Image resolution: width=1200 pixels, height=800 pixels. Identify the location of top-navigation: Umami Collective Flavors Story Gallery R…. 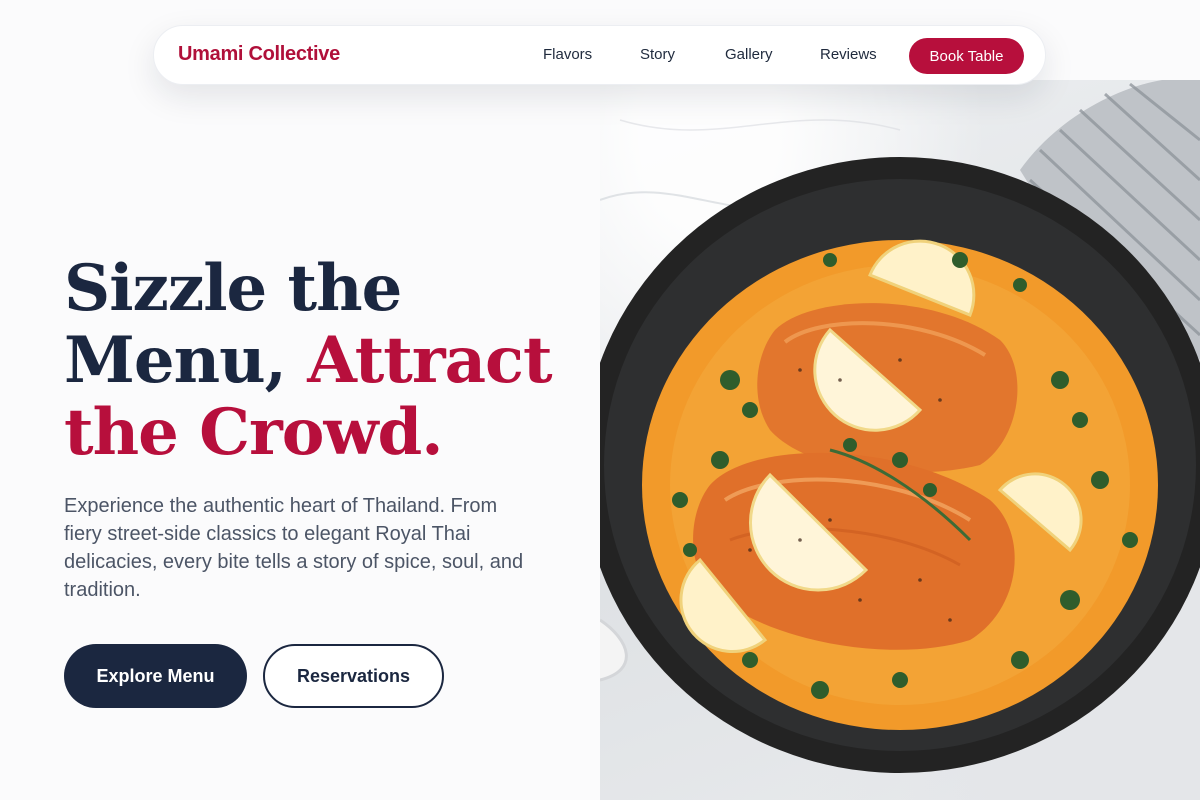
(599, 55).